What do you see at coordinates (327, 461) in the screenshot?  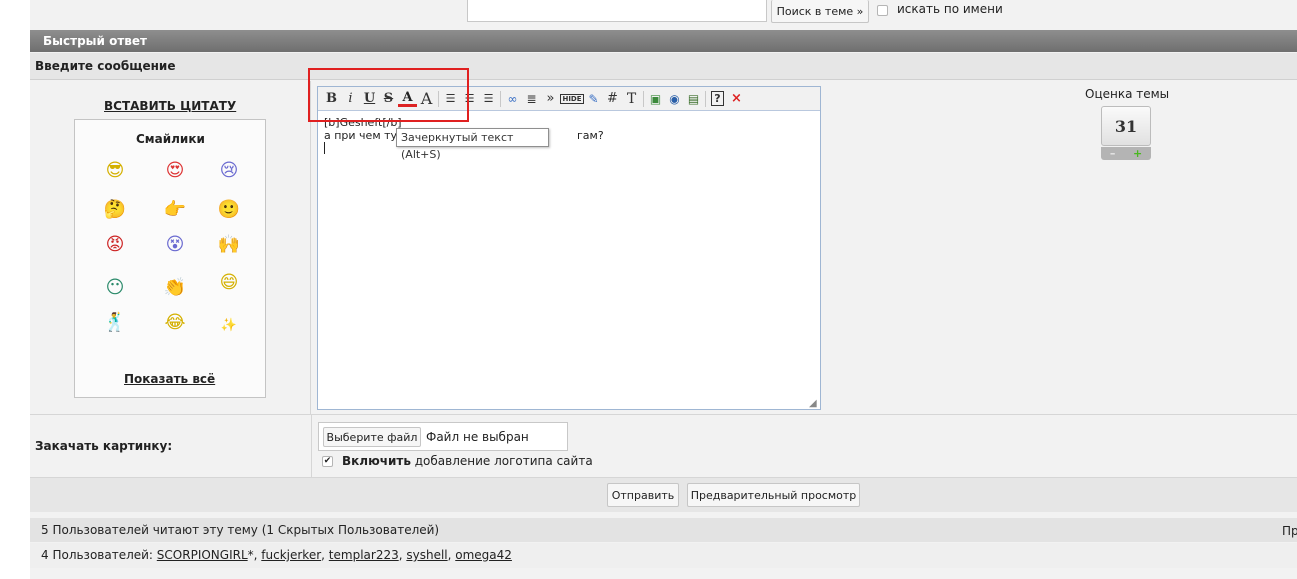 I see `logo-checkbox: ✔` at bounding box center [327, 461].